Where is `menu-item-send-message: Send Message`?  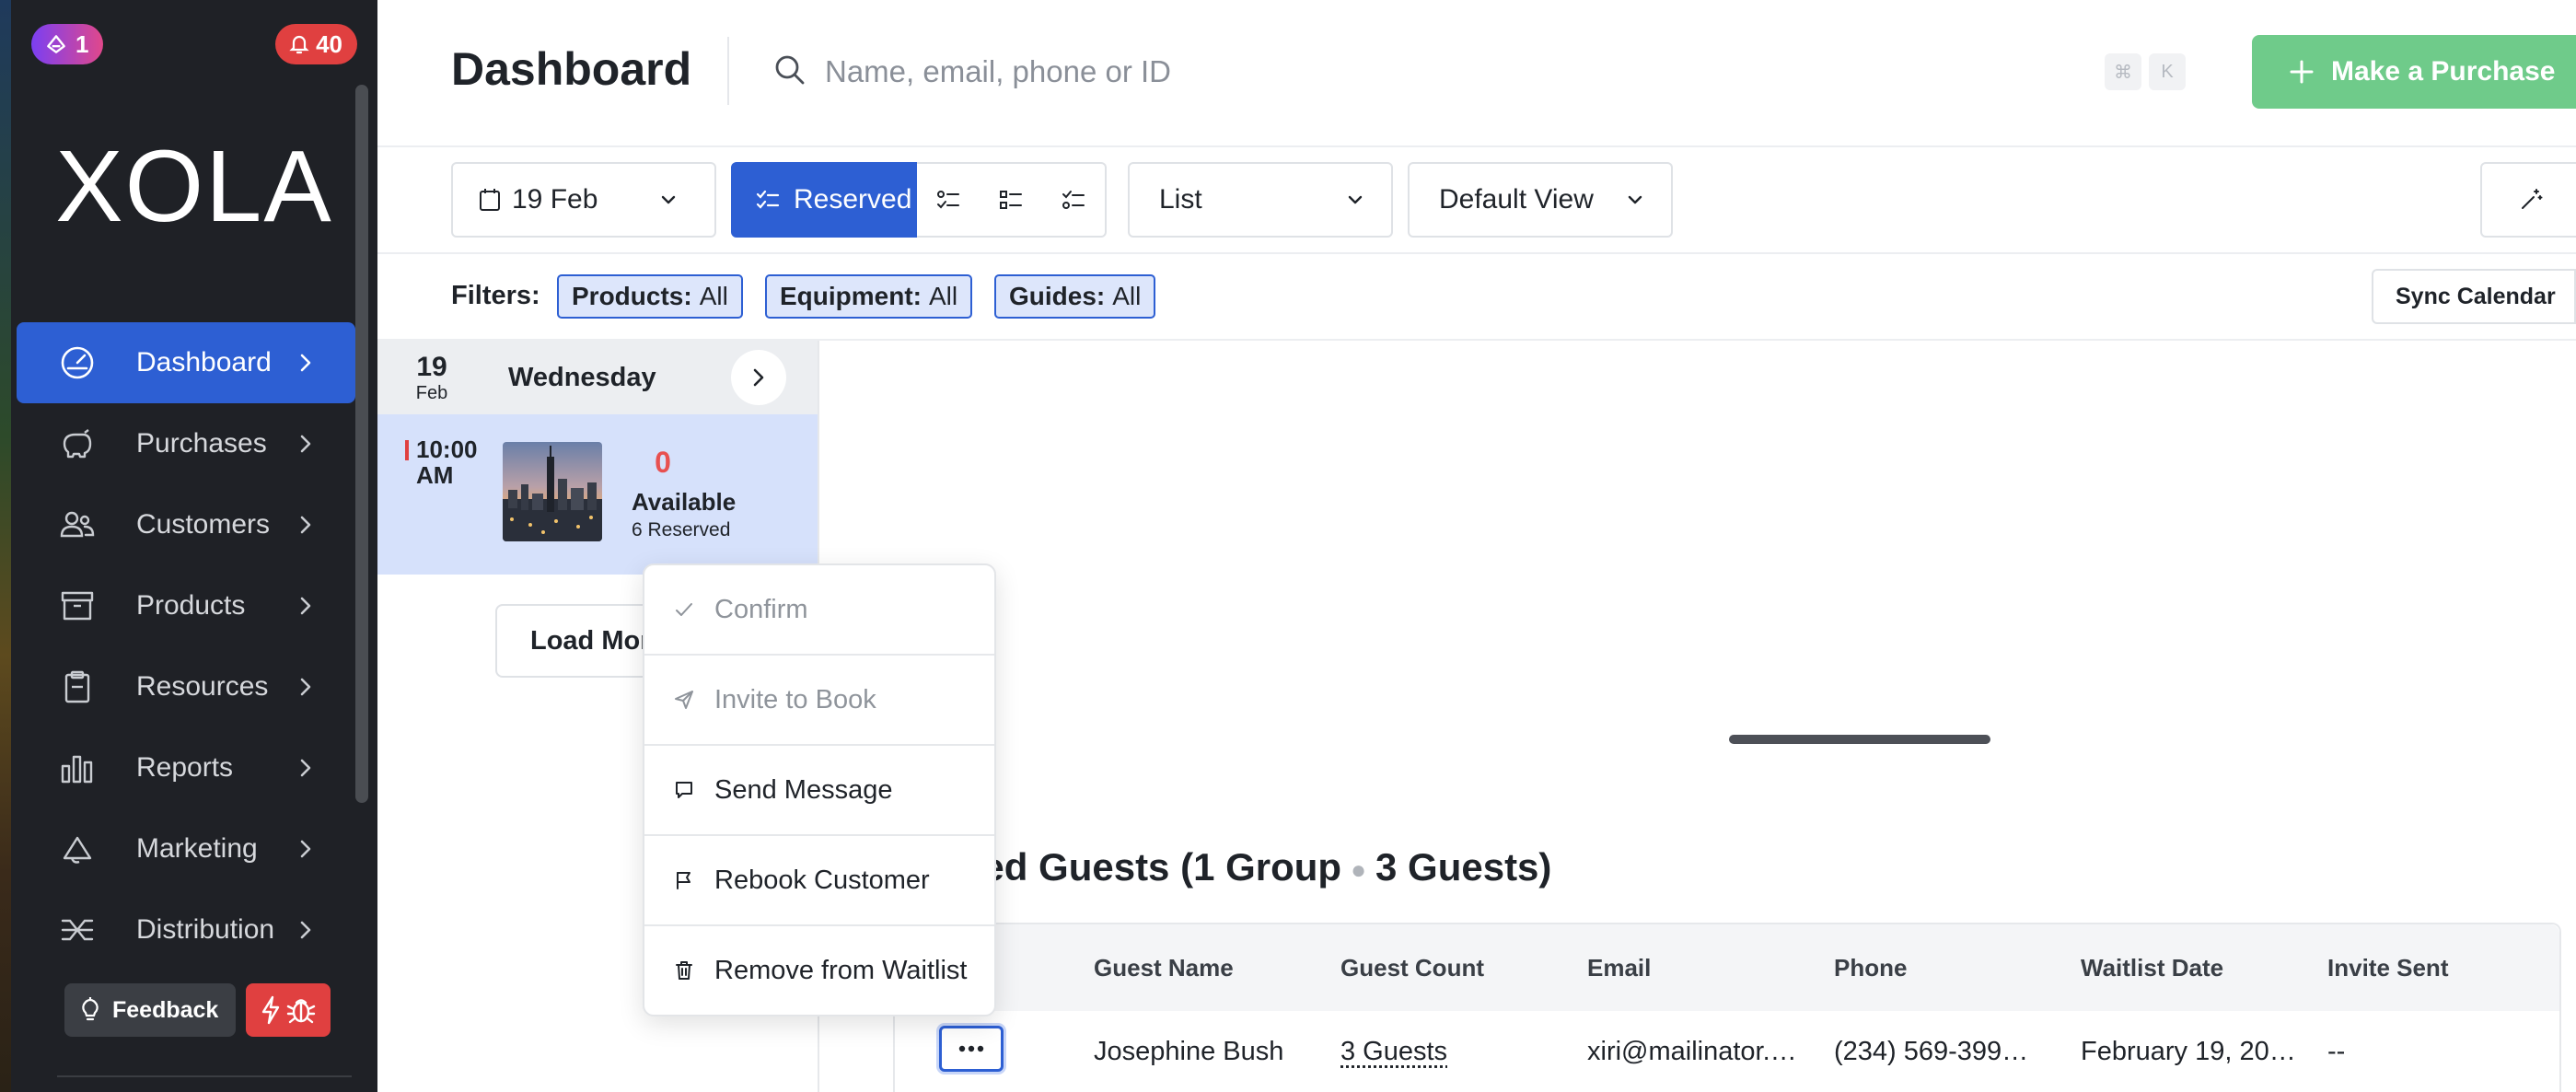 menu-item-send-message: Send Message is located at coordinates (819, 790).